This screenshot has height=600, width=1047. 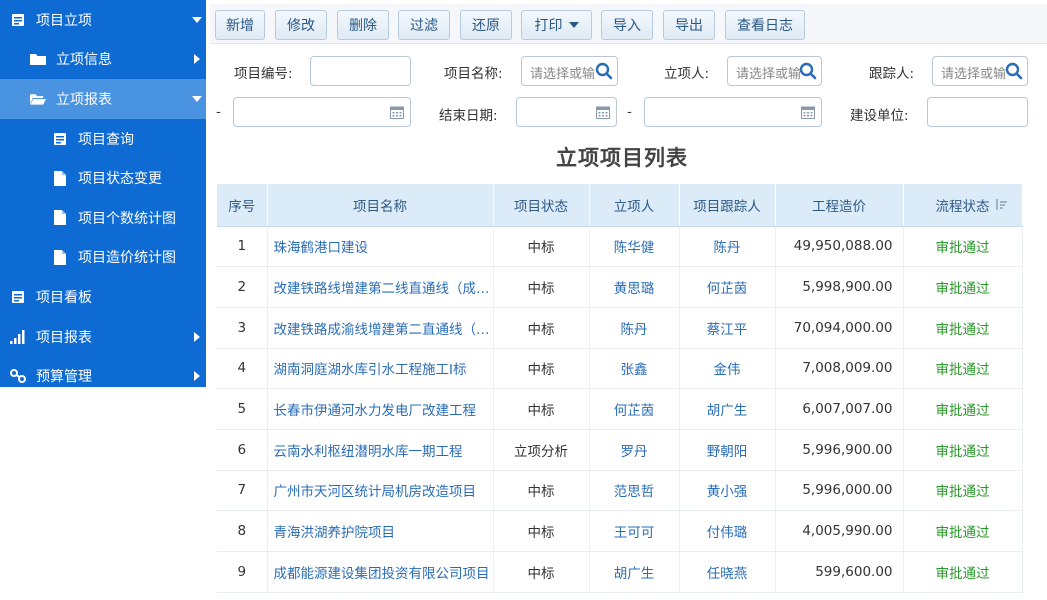 I want to click on creator-link: 胡广生, so click(x=634, y=572).